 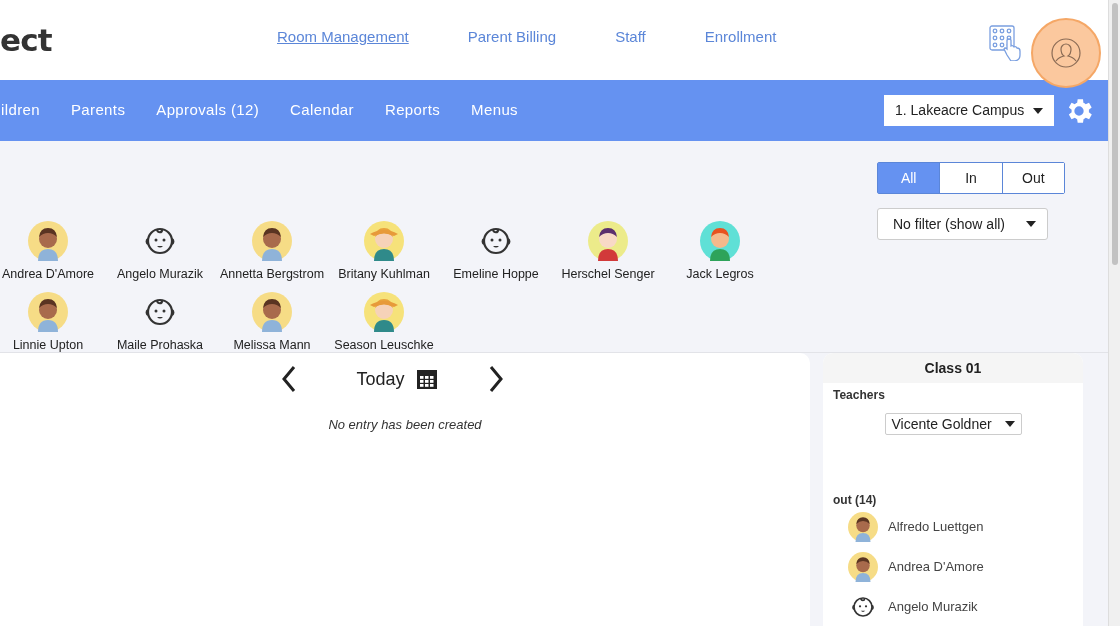 I want to click on nav-link: Enrollment, so click(x=740, y=37).